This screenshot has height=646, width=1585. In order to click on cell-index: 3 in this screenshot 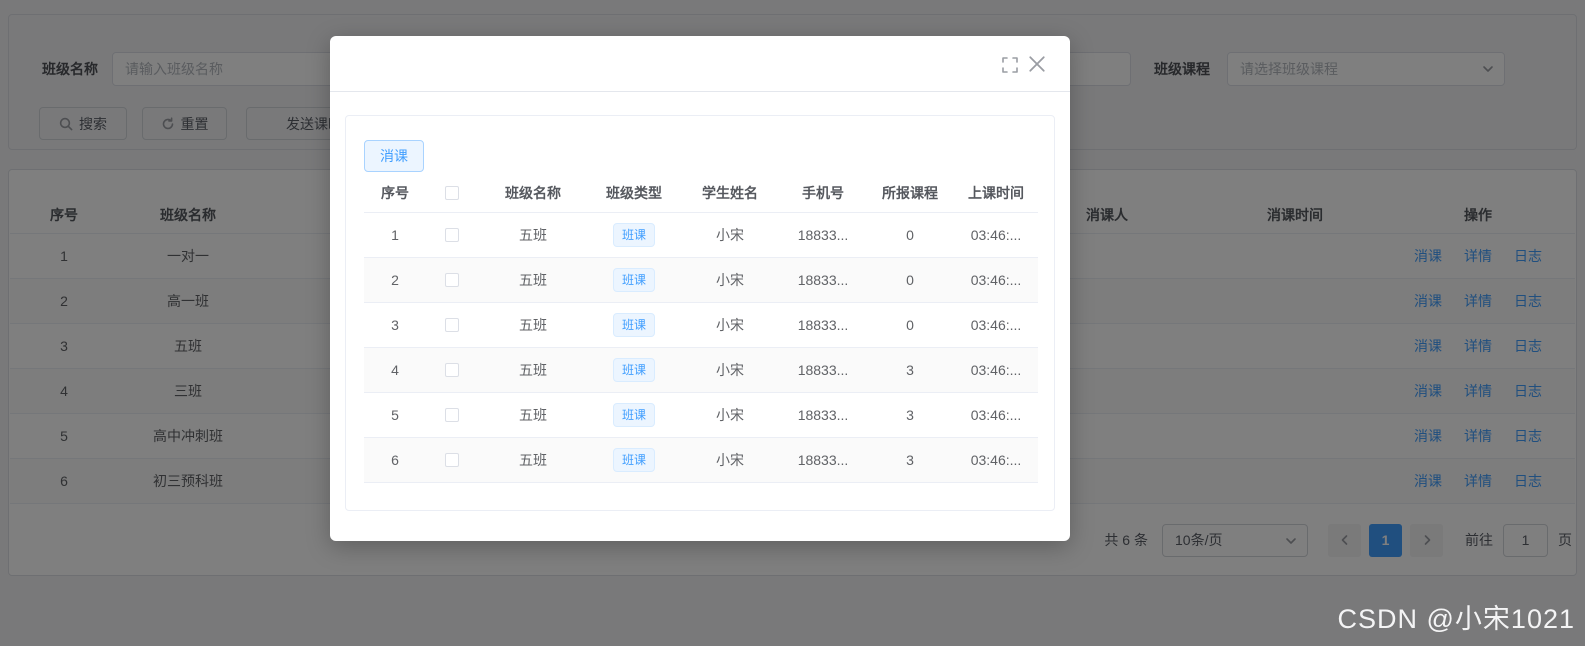, I will do `click(395, 325)`.